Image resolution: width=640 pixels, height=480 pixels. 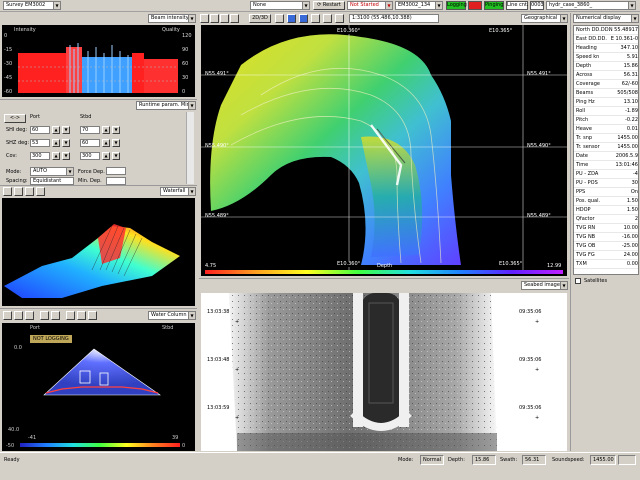 What do you see at coordinates (90, 143) in the screenshot?
I see `runtime-stbd-field: 60` at bounding box center [90, 143].